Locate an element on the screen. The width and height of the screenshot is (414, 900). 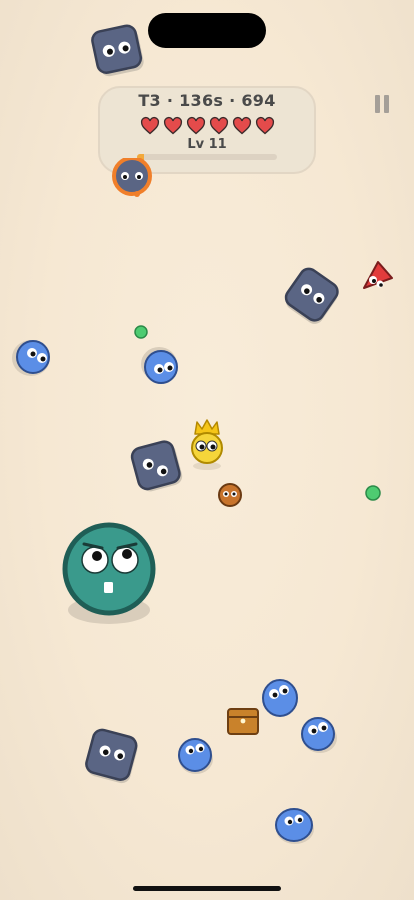
small-orange-enemy is located at coordinates (230, 495).